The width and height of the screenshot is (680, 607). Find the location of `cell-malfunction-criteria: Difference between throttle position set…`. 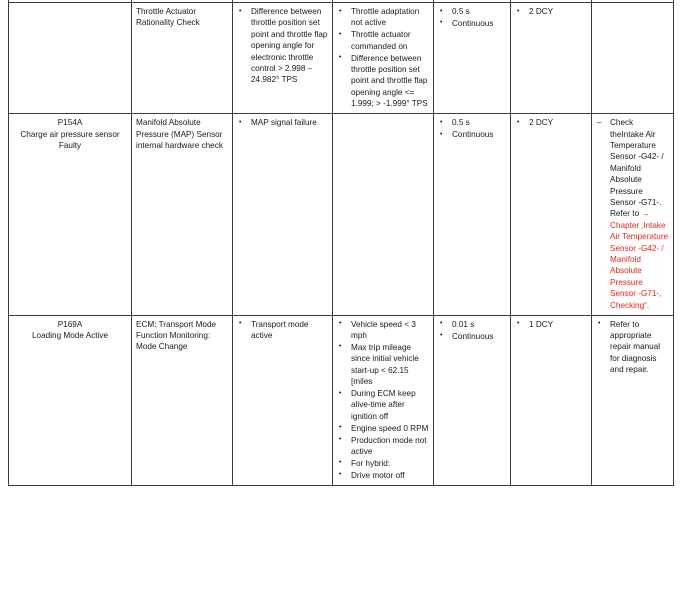

cell-malfunction-criteria: Difference between throttle position set… is located at coordinates (282, 58).